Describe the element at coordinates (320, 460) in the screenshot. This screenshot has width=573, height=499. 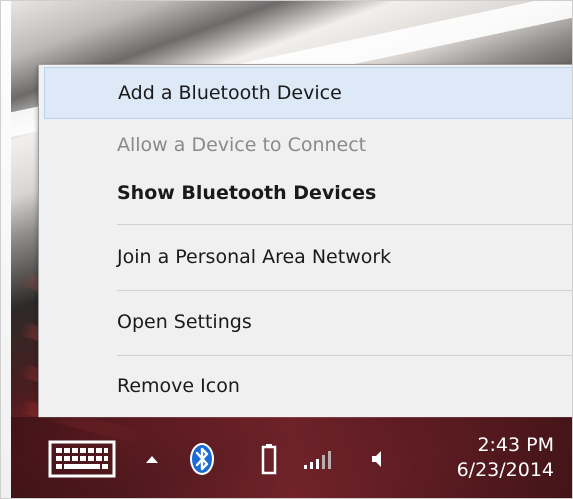
I see `network-signal-icon` at that location.